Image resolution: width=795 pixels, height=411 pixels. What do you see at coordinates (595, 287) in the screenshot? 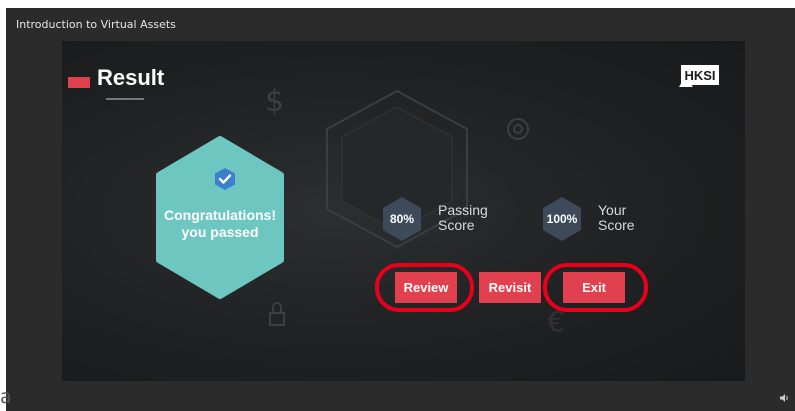
I see `exit-highlight-ring` at bounding box center [595, 287].